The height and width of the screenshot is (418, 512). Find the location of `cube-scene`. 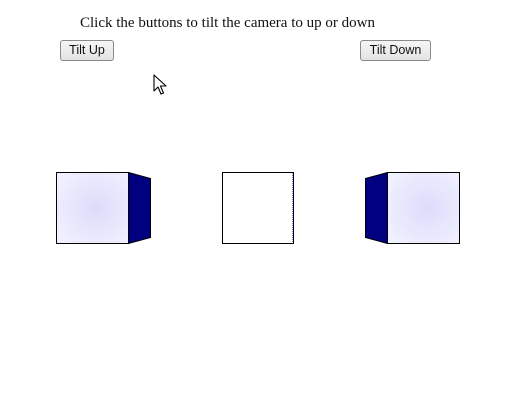

cube-scene is located at coordinates (258, 208).